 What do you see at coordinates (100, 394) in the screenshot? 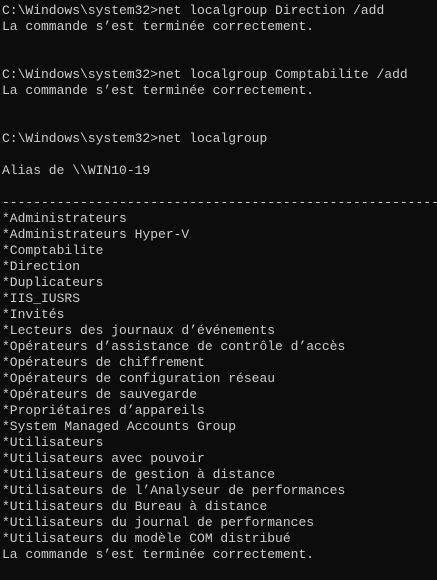
I see `list-item: *Opérateurs de sauvegarde` at bounding box center [100, 394].